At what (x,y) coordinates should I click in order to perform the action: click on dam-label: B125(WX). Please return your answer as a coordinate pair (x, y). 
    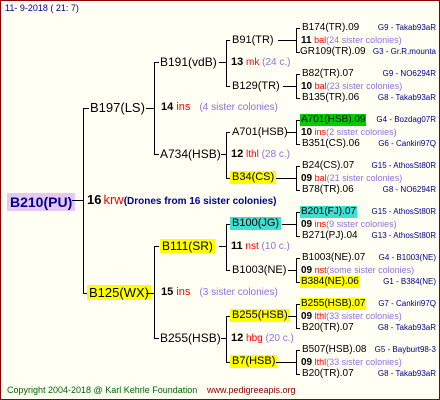
    Looking at the image, I should click on (119, 292).